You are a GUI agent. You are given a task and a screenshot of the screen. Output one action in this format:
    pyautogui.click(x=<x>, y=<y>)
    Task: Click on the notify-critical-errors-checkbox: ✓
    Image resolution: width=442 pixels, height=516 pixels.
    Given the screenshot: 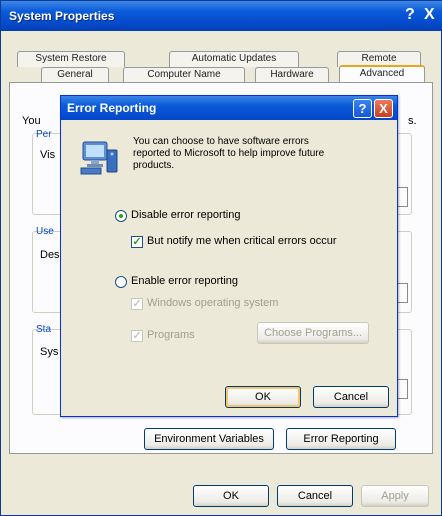 What is the action you would take?
    pyautogui.click(x=137, y=242)
    